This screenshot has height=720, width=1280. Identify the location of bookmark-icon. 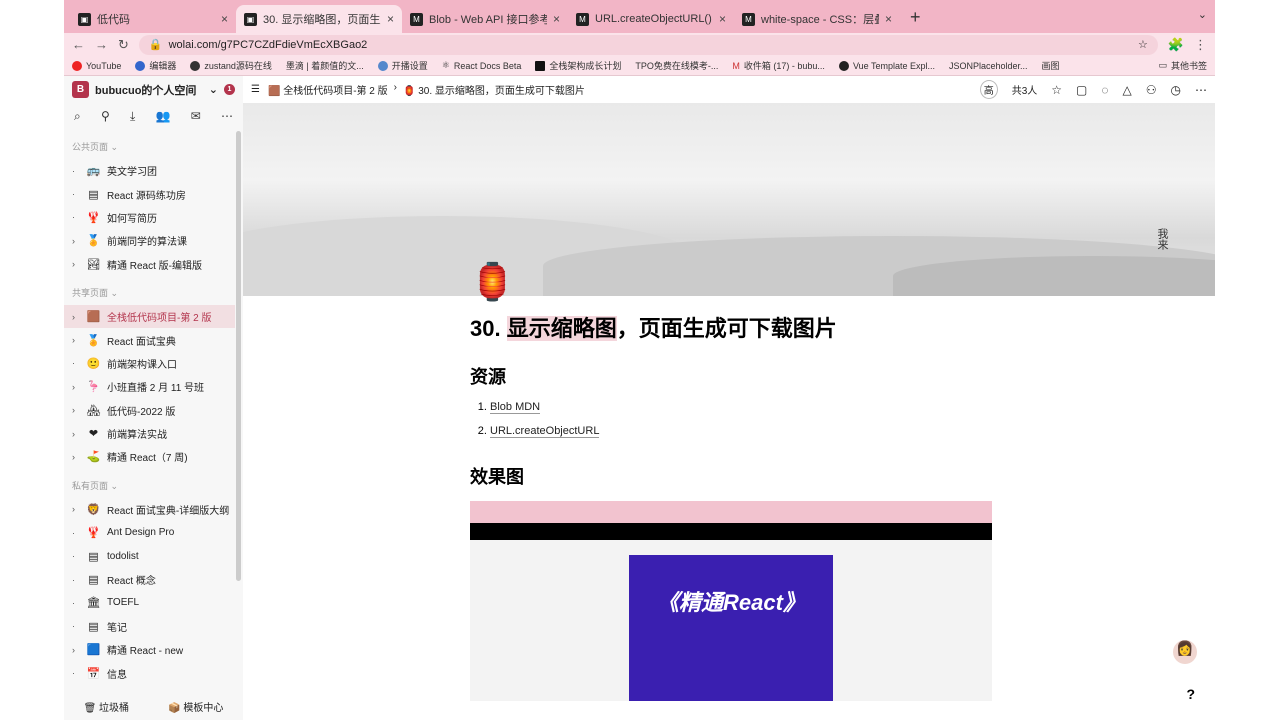
(382, 65).